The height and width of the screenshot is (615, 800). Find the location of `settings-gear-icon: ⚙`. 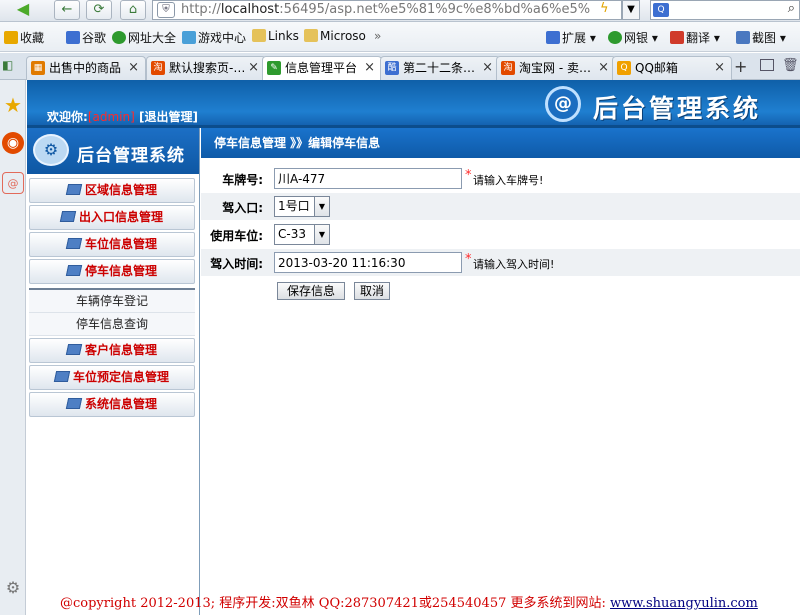

settings-gear-icon: ⚙ is located at coordinates (13, 588).